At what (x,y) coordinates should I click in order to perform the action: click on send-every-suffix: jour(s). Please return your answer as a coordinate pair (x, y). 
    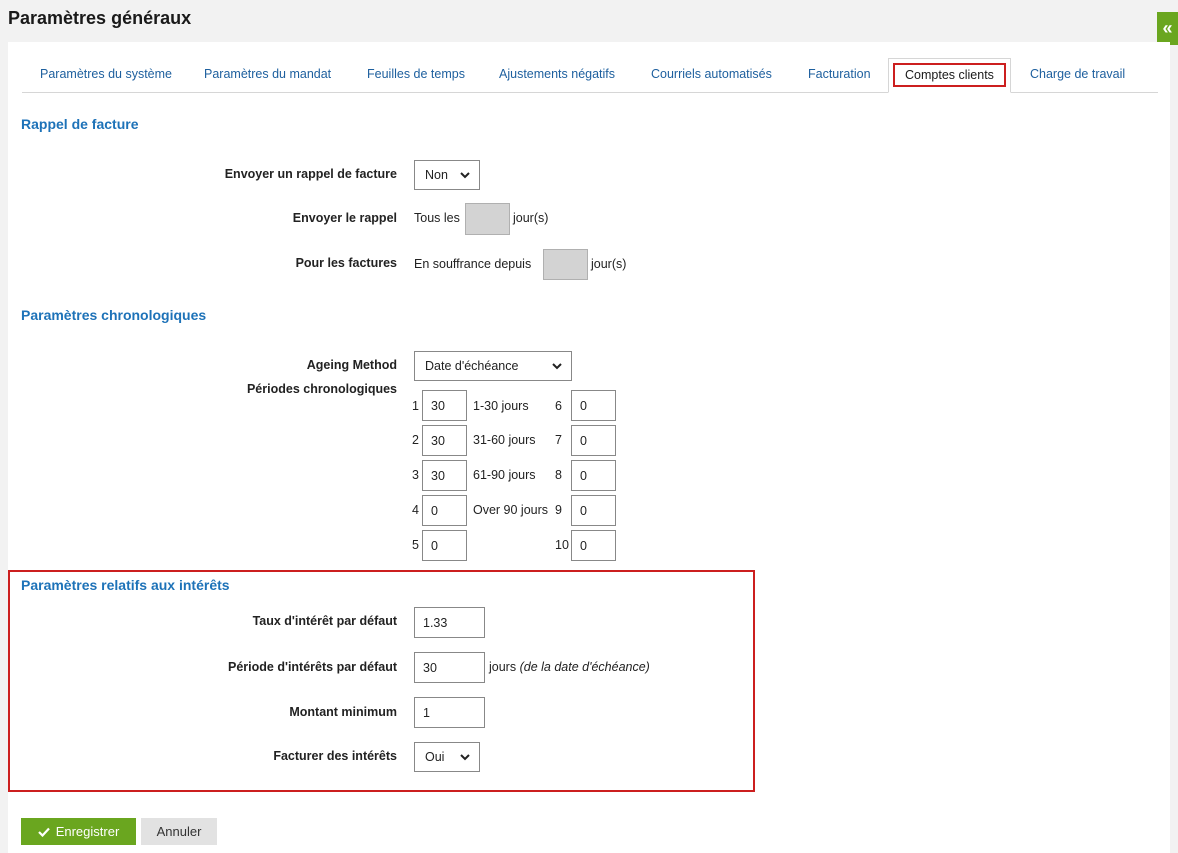
    Looking at the image, I should click on (531, 218).